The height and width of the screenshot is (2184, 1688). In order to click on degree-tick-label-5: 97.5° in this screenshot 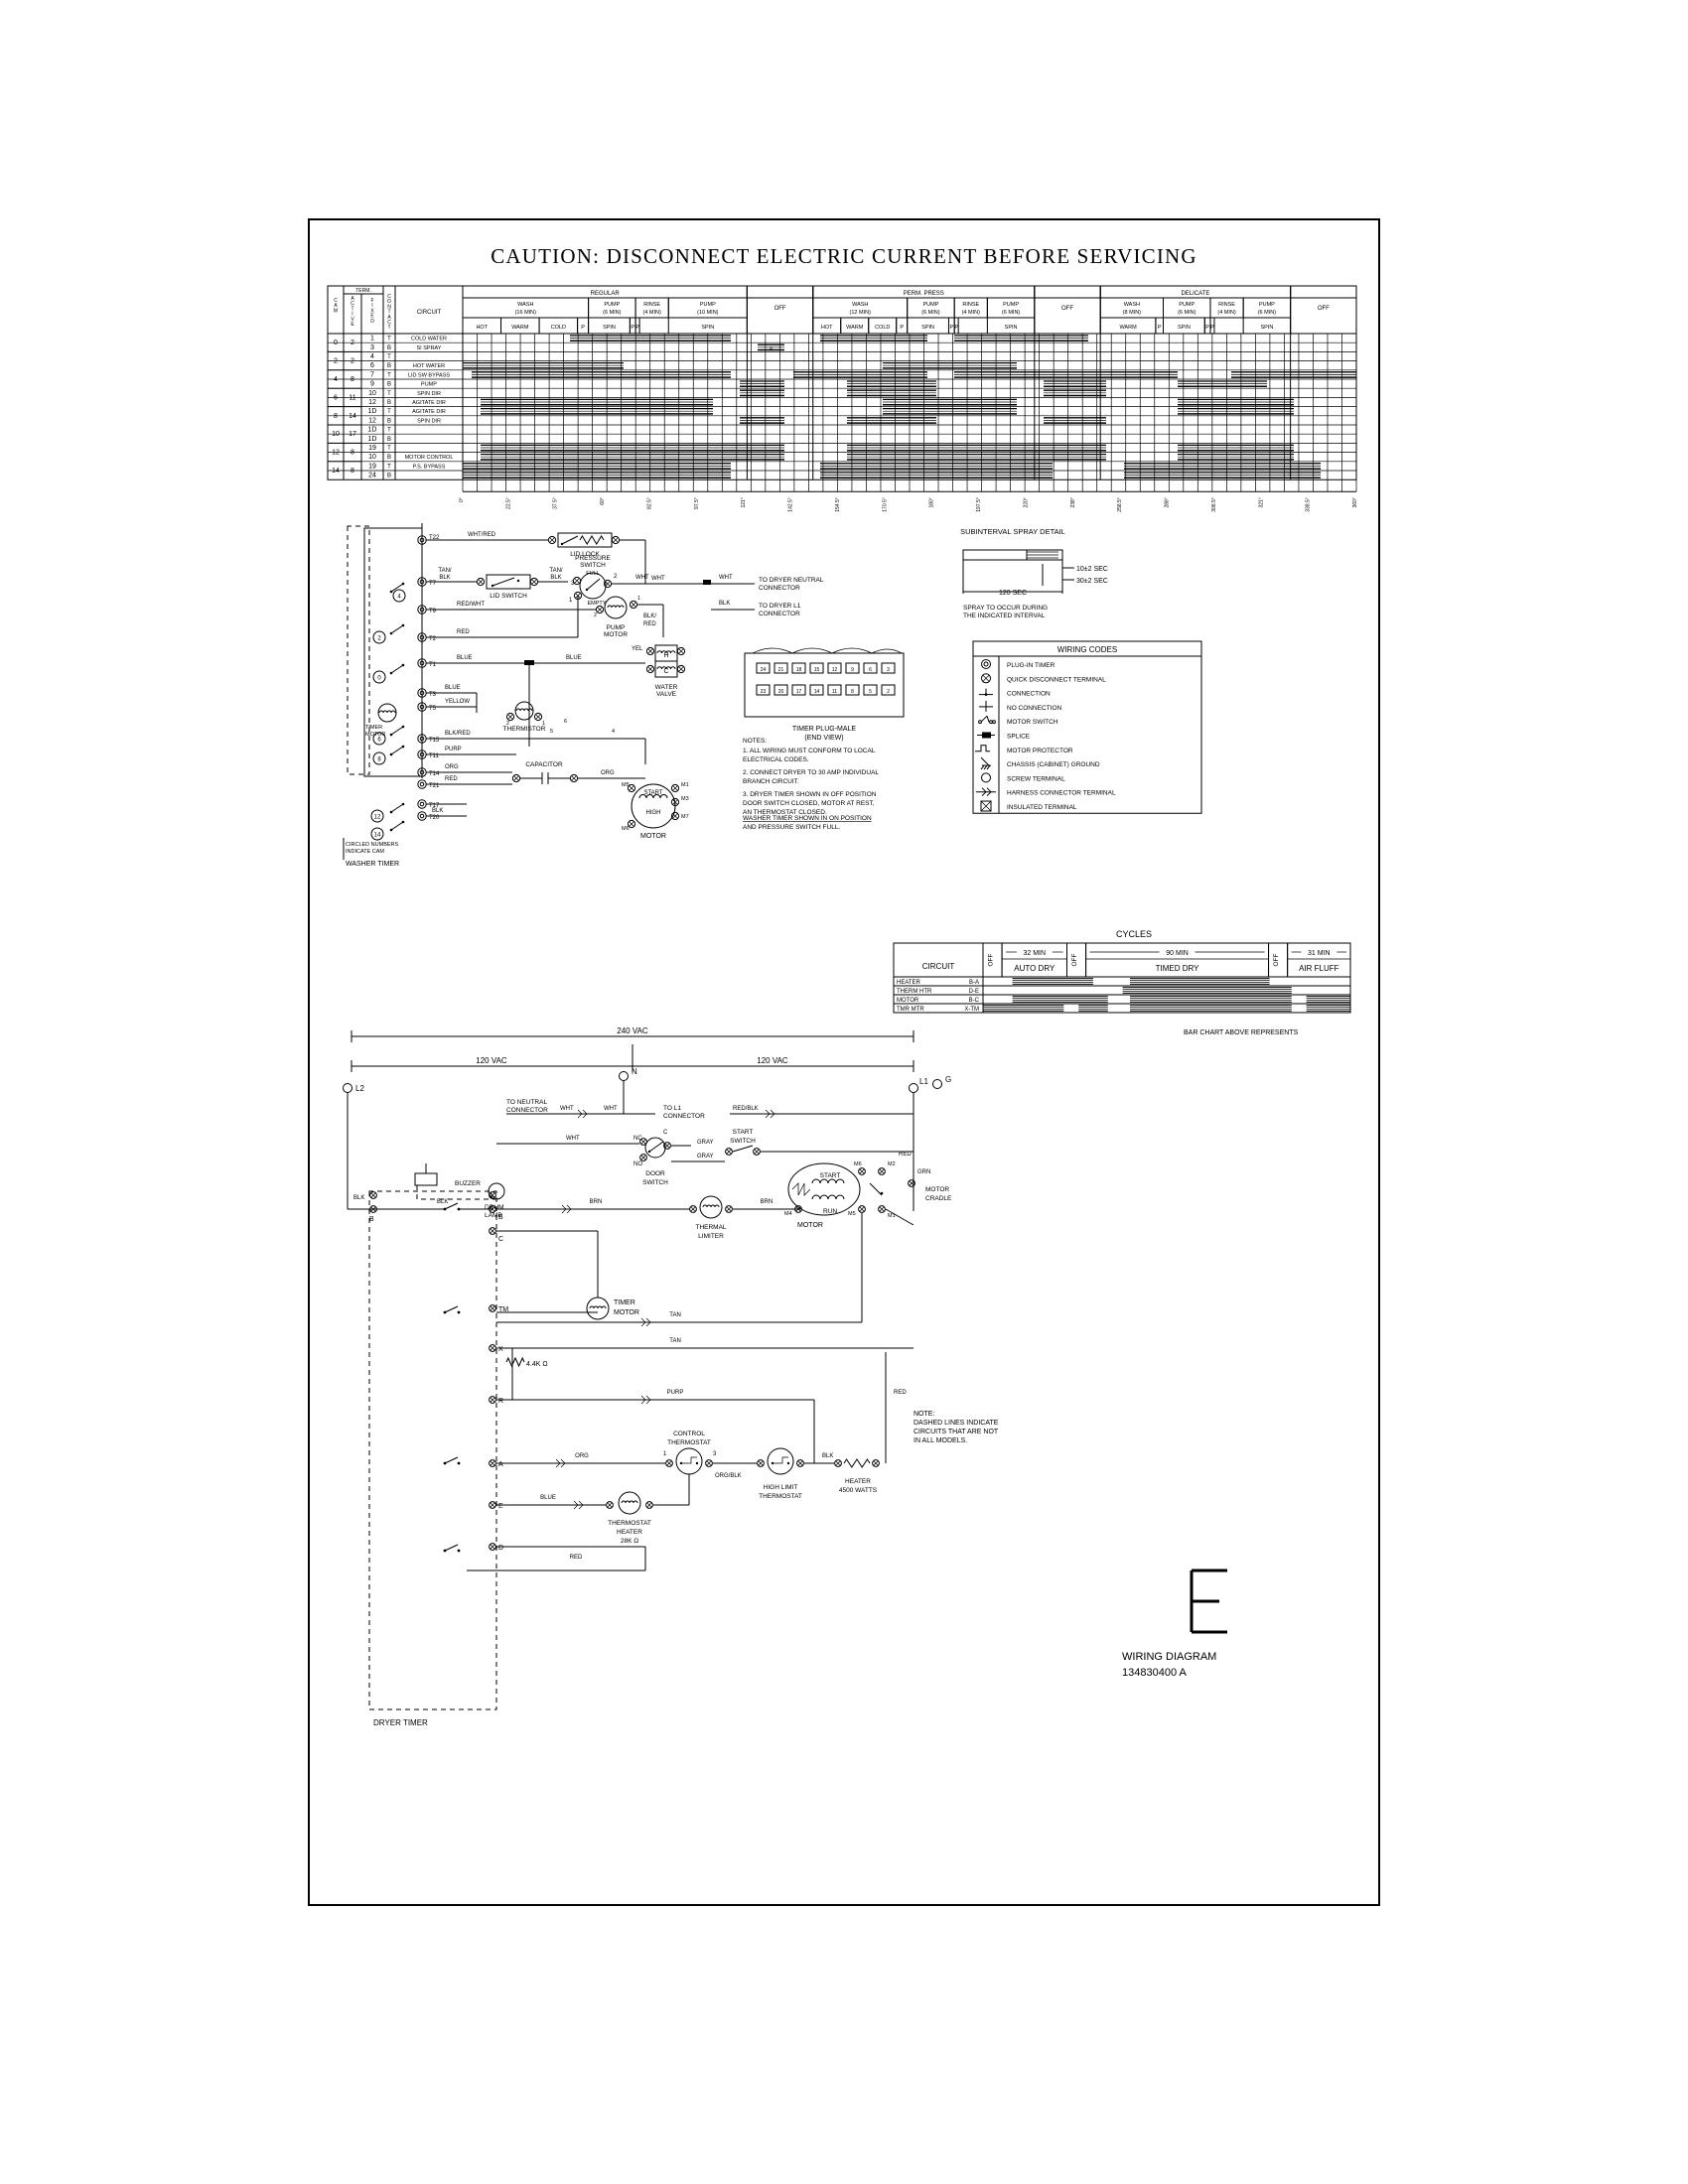, I will do `click(697, 503)`.